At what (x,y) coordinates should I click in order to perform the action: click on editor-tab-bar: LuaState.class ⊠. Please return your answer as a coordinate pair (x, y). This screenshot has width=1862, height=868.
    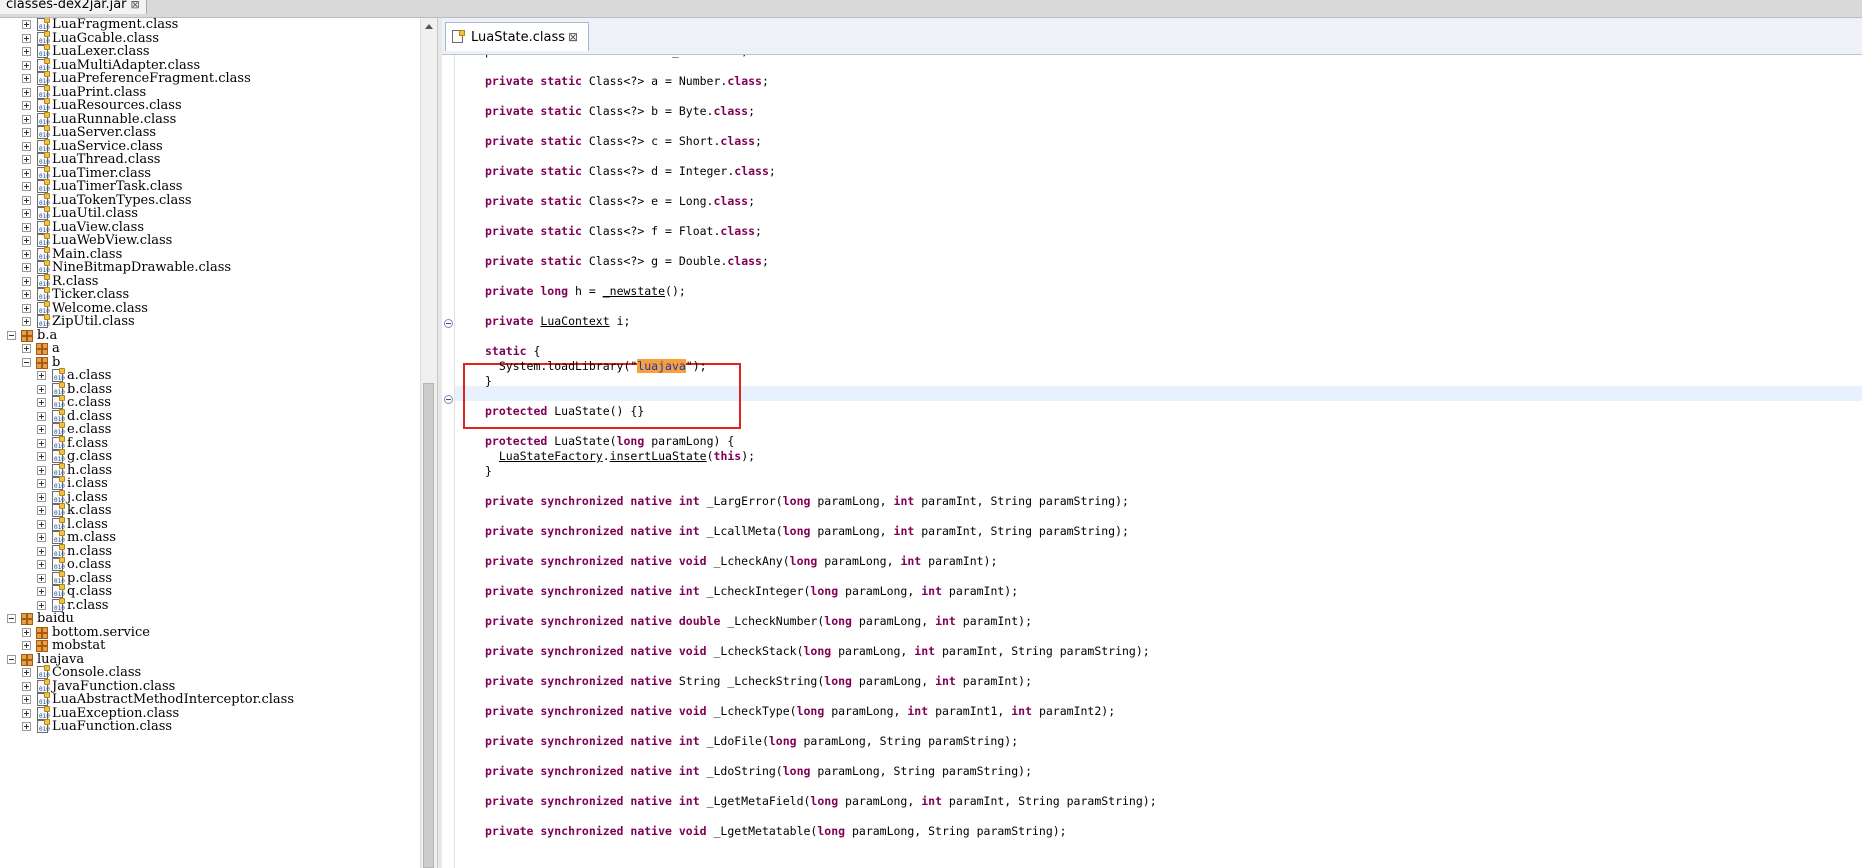
    Looking at the image, I should click on (1152, 36).